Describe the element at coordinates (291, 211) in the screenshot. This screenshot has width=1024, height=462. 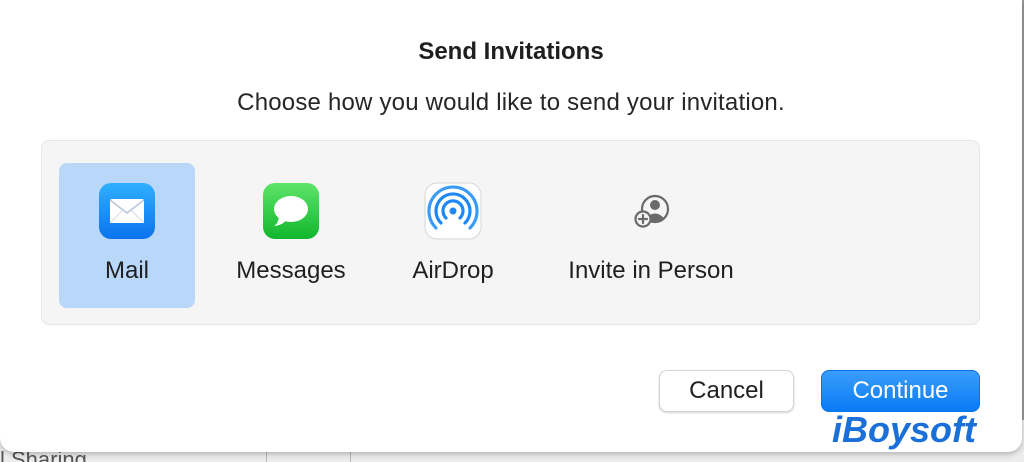
I see `messages-icon` at that location.